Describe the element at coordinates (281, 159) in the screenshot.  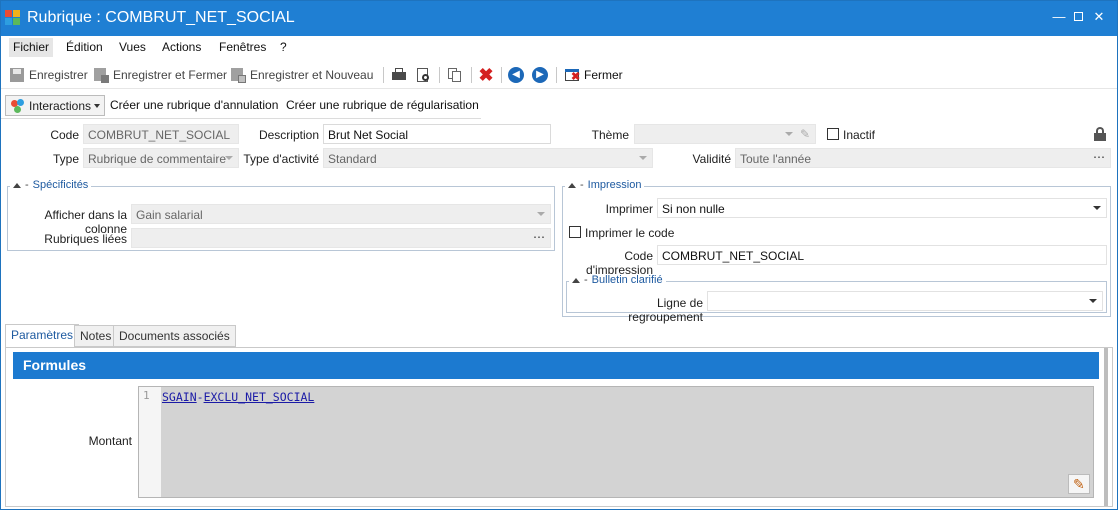
I see `activity-label: Type d'activité` at that location.